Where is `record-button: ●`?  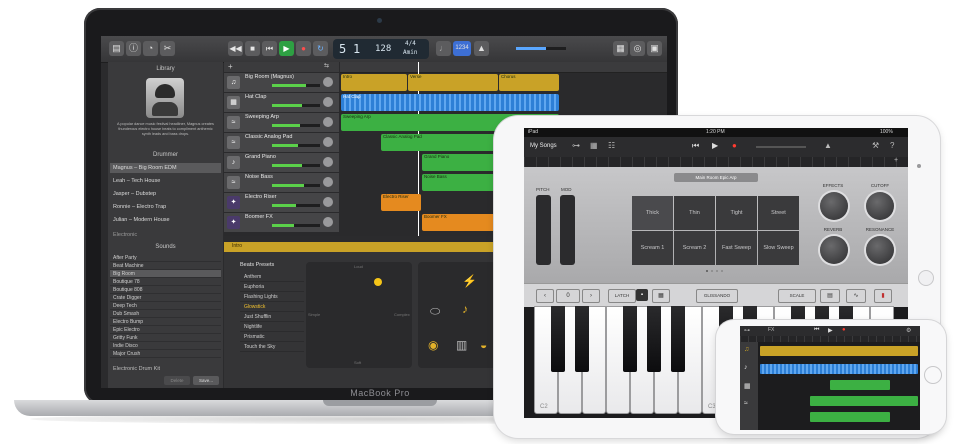 record-button: ● is located at coordinates (303, 48).